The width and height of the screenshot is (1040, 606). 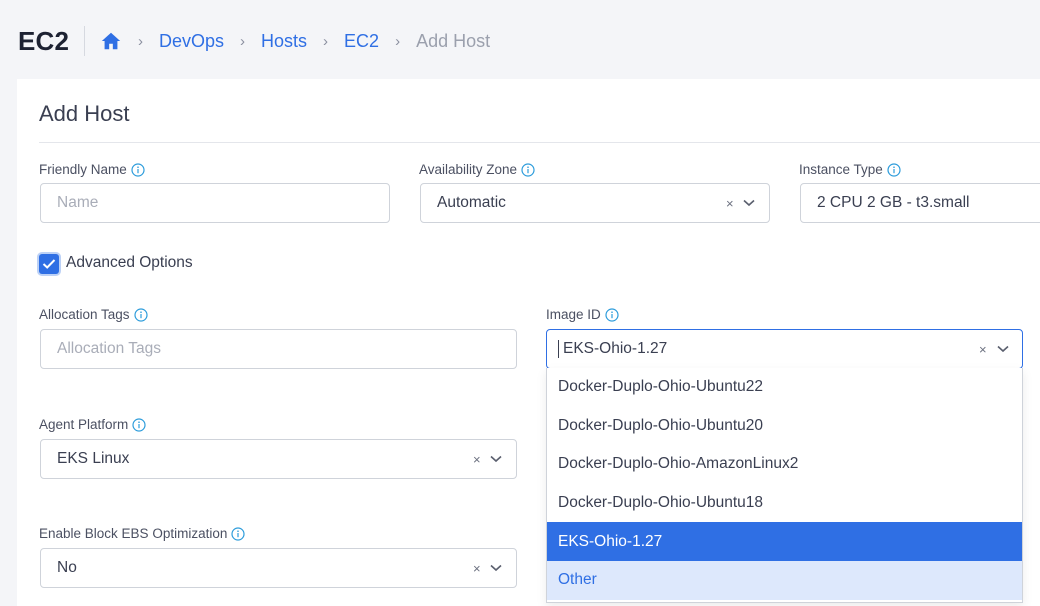 I want to click on availability-zone-label: Availability Zone, so click(x=477, y=169).